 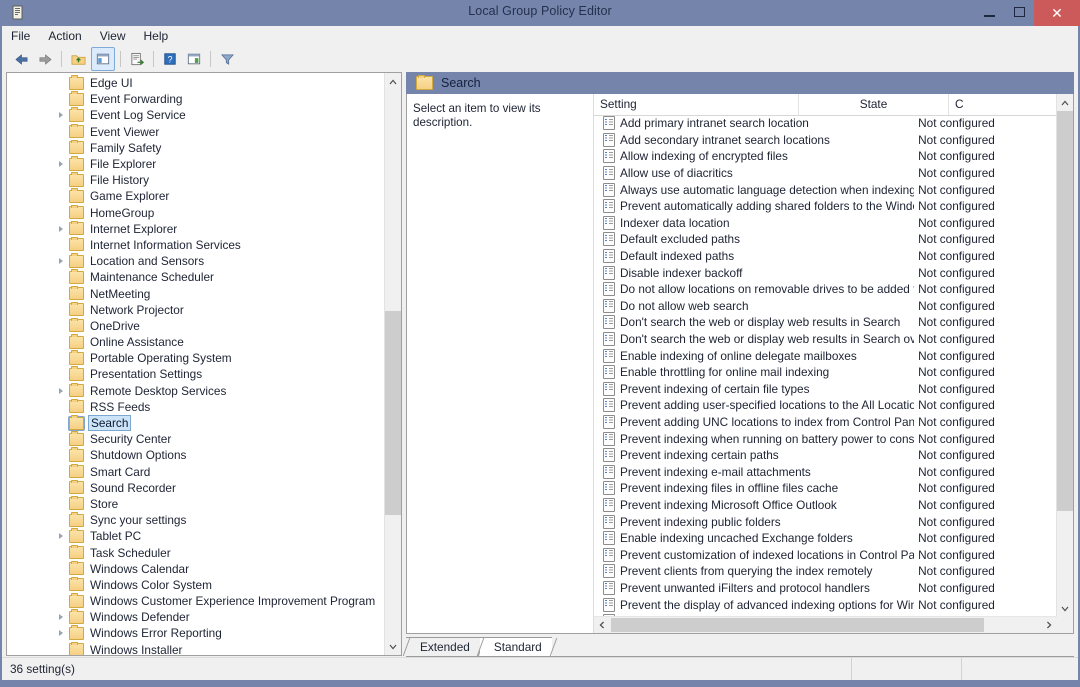 I want to click on tree-item: RSS Feeds, so click(x=197, y=406).